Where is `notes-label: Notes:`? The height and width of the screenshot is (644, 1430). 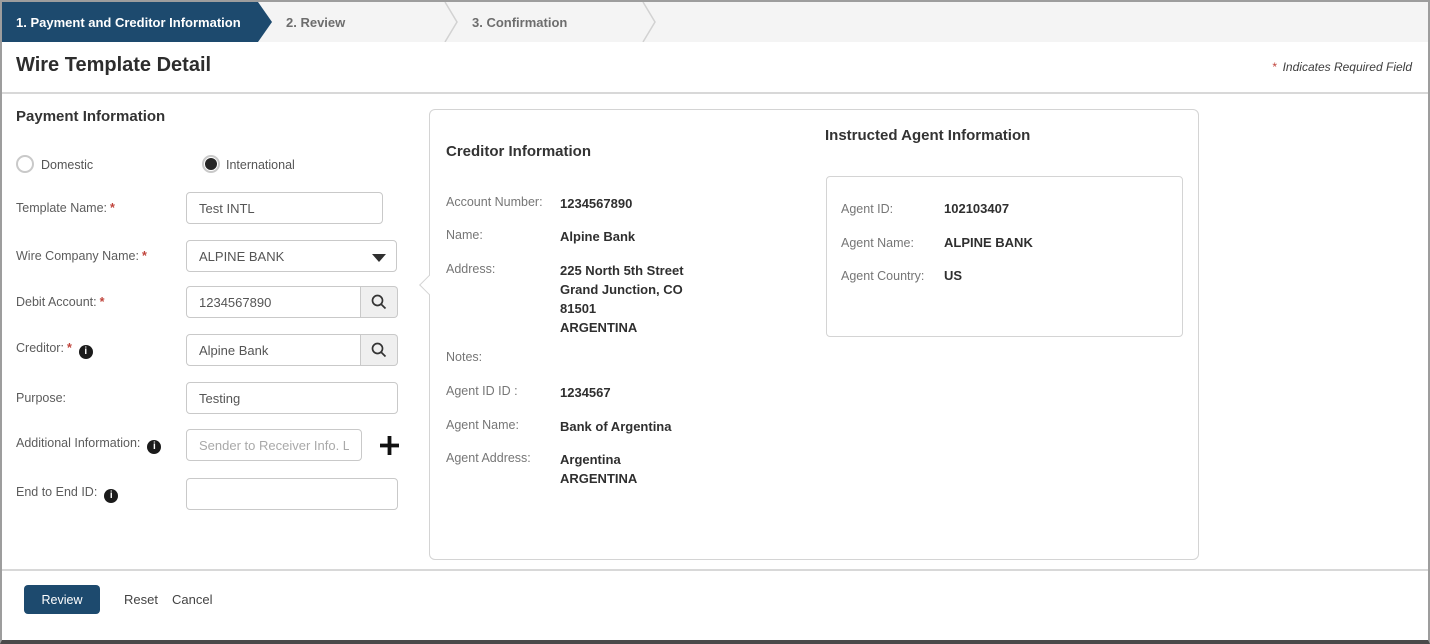
notes-label: Notes: is located at coordinates (464, 357).